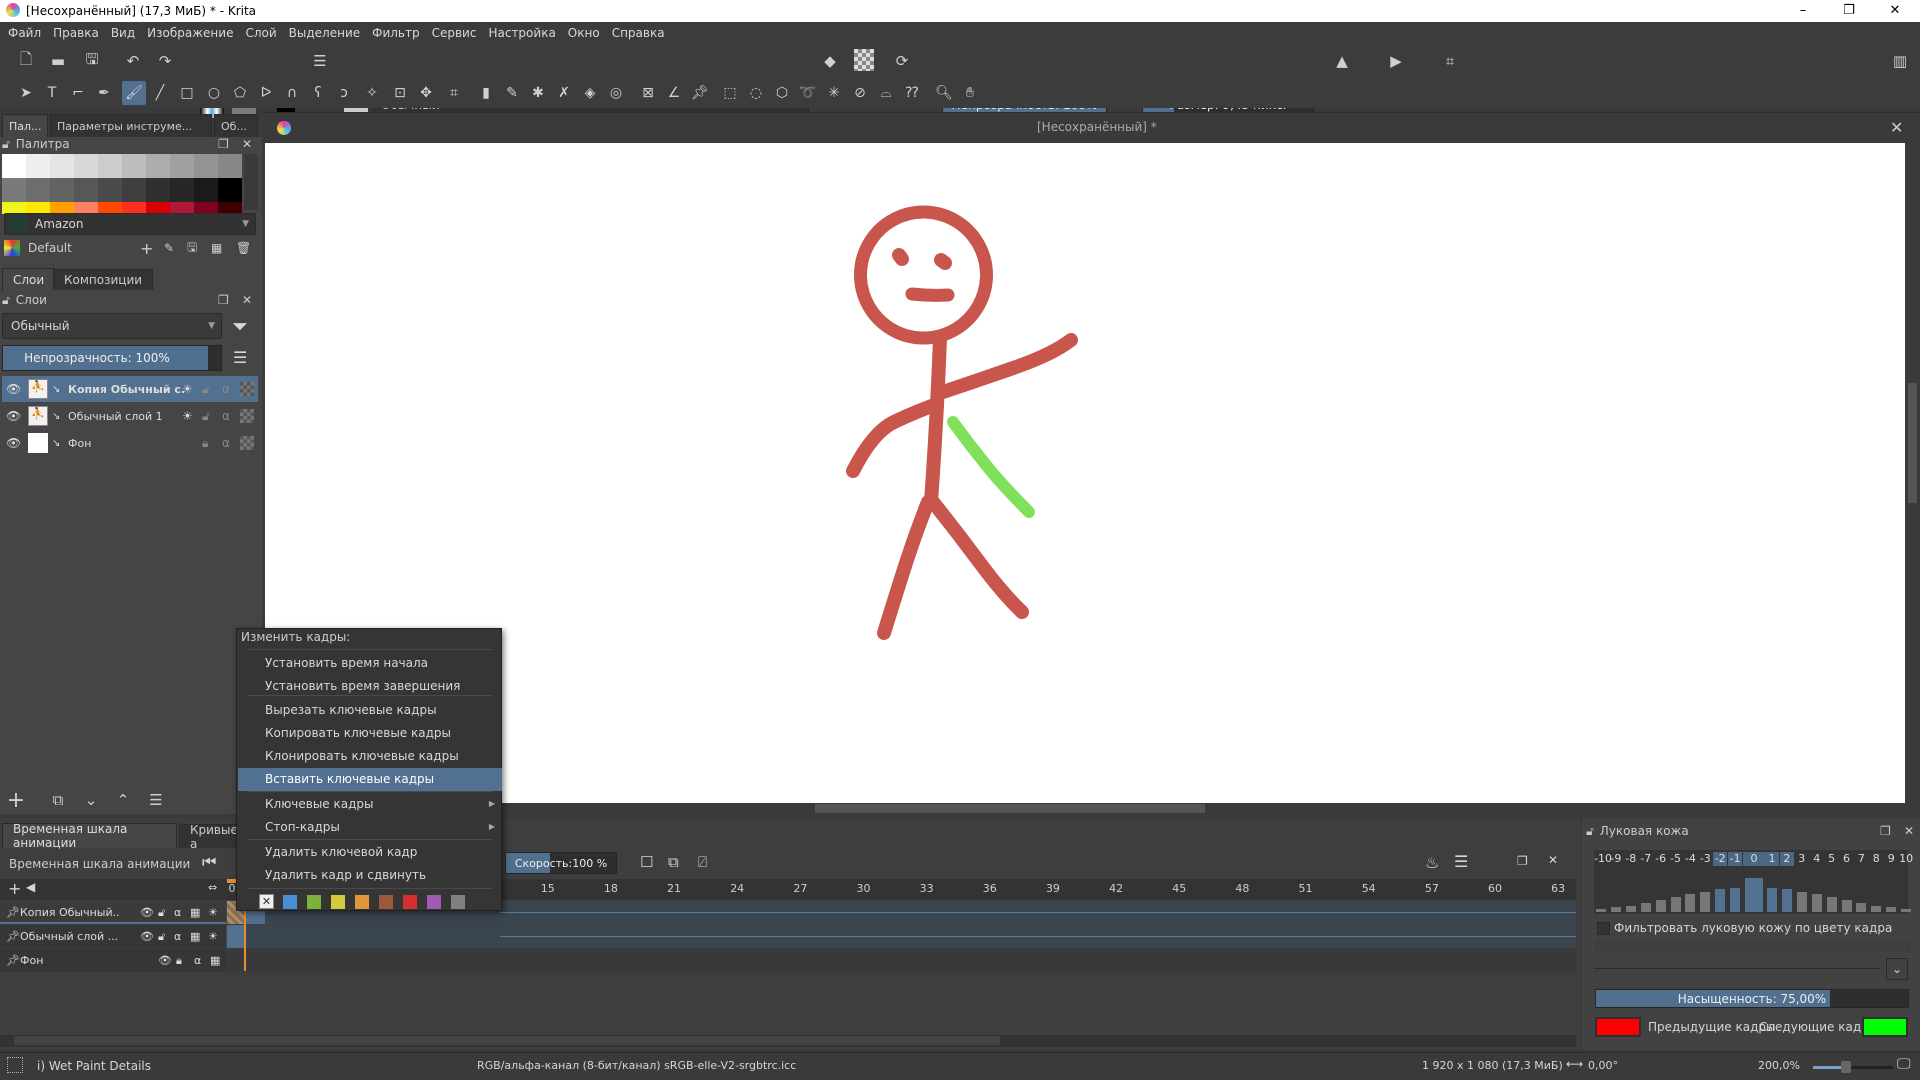  I want to click on context-menu-item: Вырезать ключевые кадры, so click(370, 710).